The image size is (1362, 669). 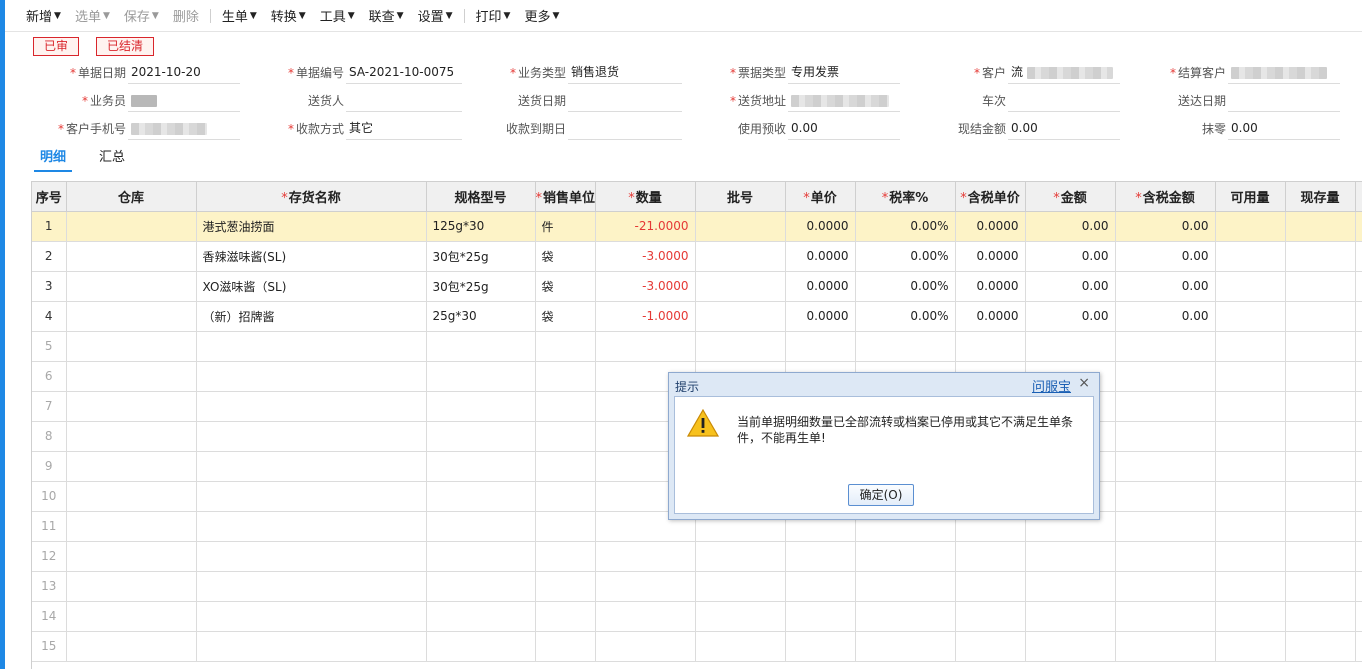 I want to click on cell-qty: -1.0000, so click(x=645, y=316).